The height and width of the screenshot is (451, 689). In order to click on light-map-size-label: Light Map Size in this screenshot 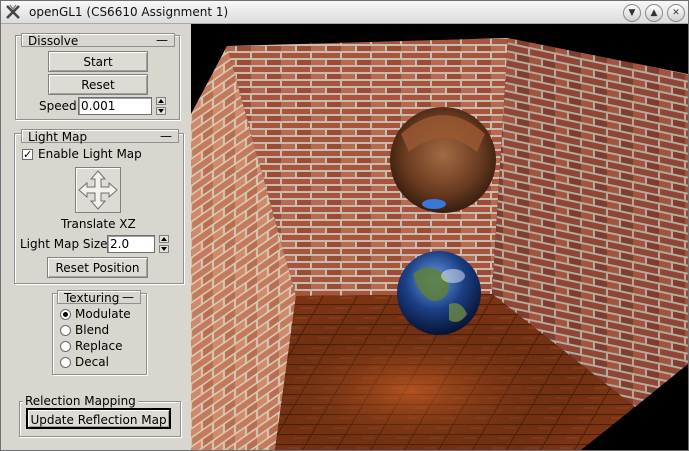, I will do `click(64, 244)`.